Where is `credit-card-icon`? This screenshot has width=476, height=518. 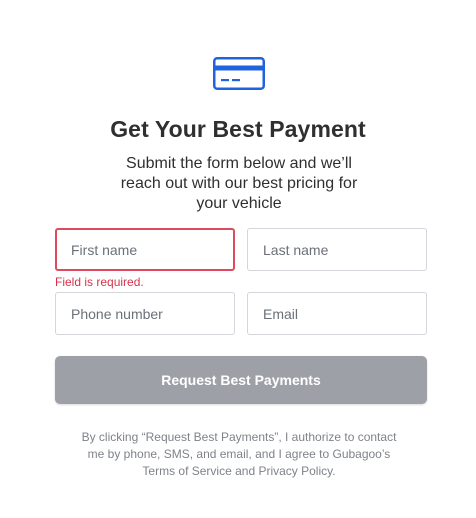
credit-card-icon is located at coordinates (239, 73).